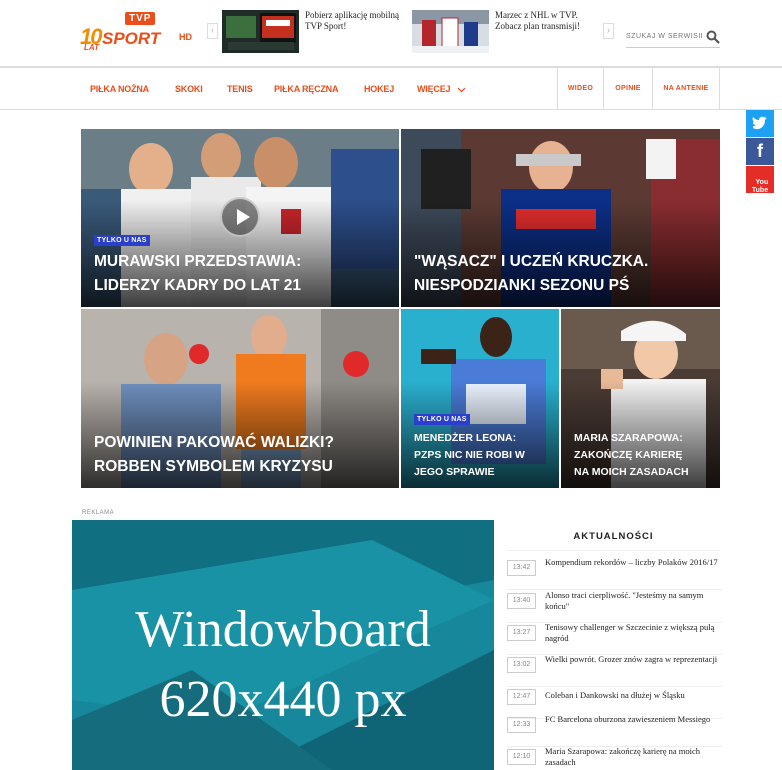 The width and height of the screenshot is (782, 770). Describe the element at coordinates (240, 89) in the screenshot. I see `nav-item-tenis: TENIS` at that location.